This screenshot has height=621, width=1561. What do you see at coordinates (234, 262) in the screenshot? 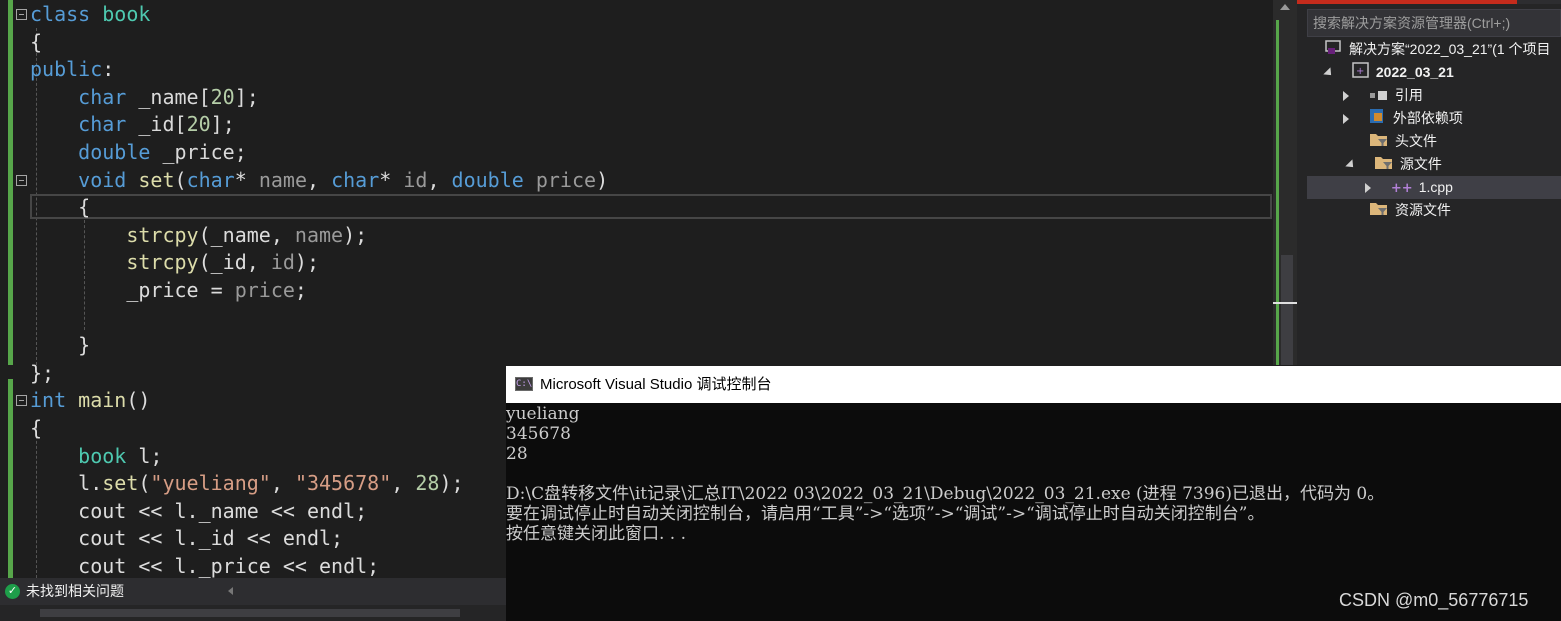
I see `code-token: (_id,` at bounding box center [234, 262].